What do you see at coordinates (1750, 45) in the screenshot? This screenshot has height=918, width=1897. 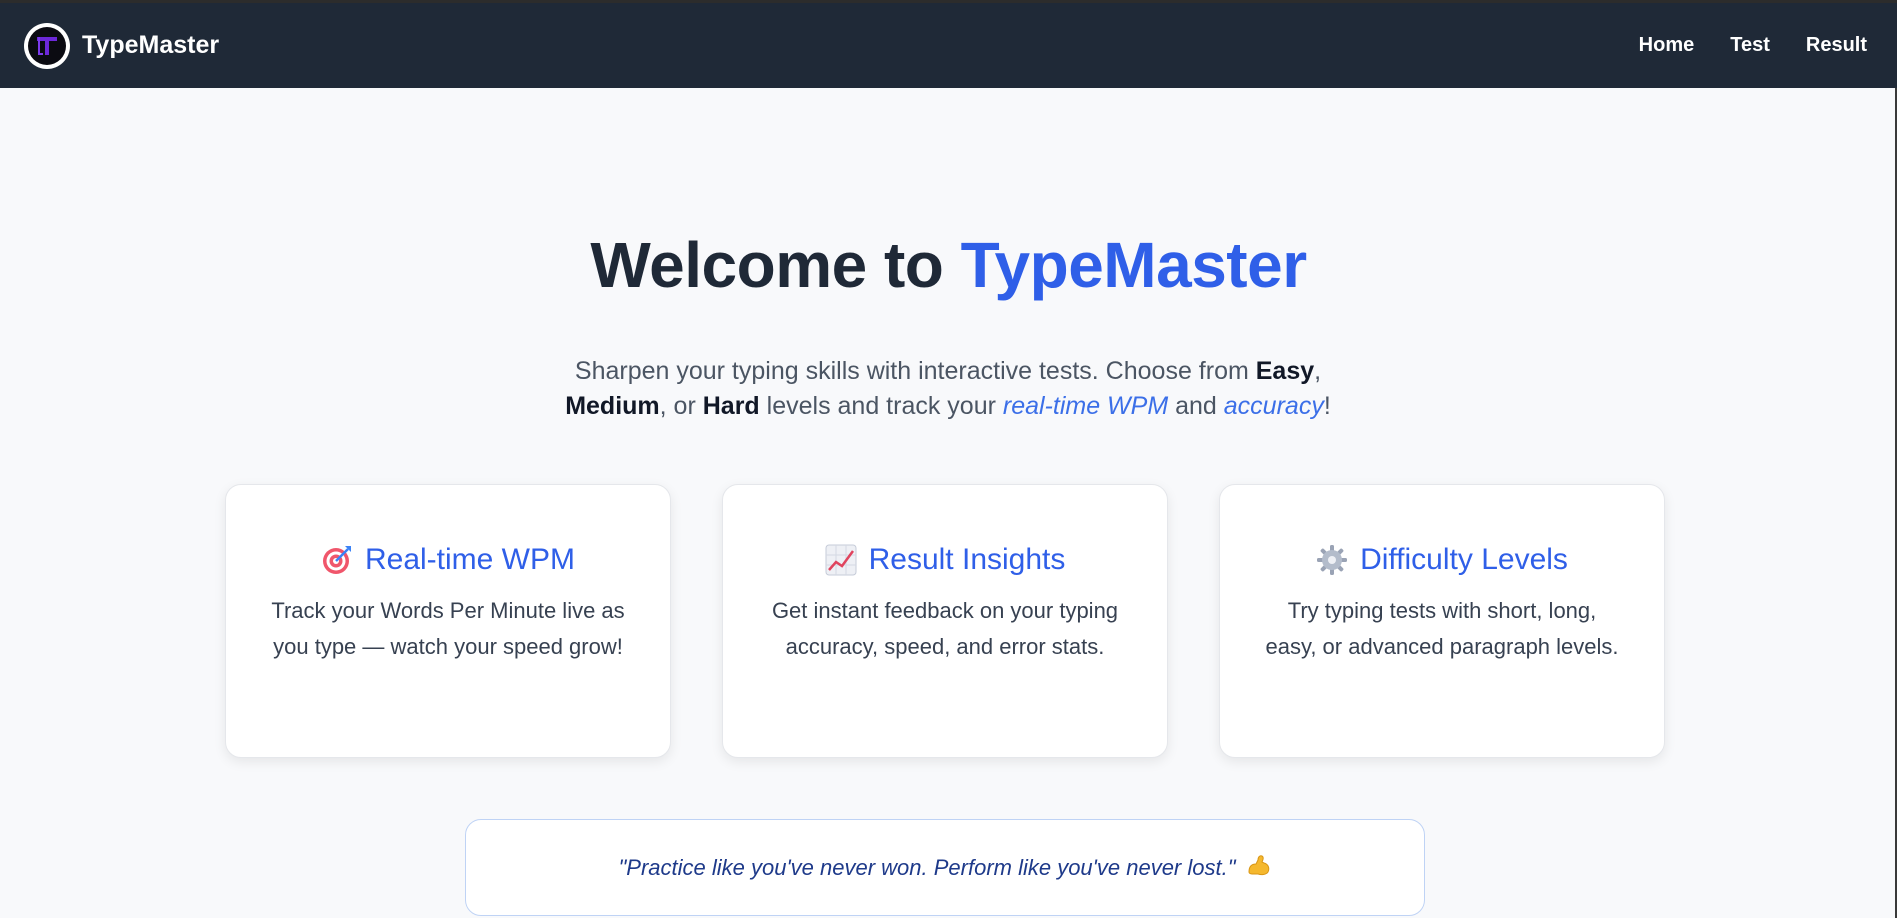 I see `nav-link-test: Test` at bounding box center [1750, 45].